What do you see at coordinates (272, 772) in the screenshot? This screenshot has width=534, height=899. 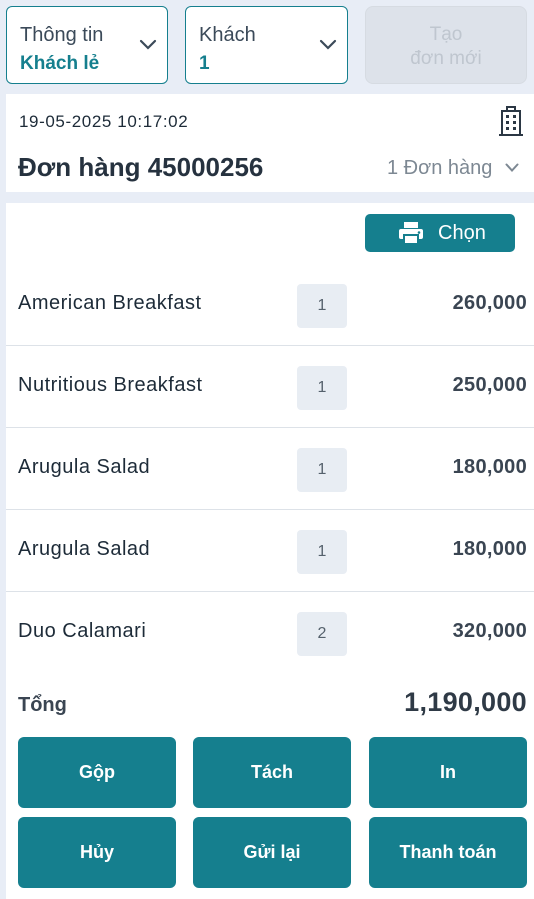 I see `split-button: Tách` at bounding box center [272, 772].